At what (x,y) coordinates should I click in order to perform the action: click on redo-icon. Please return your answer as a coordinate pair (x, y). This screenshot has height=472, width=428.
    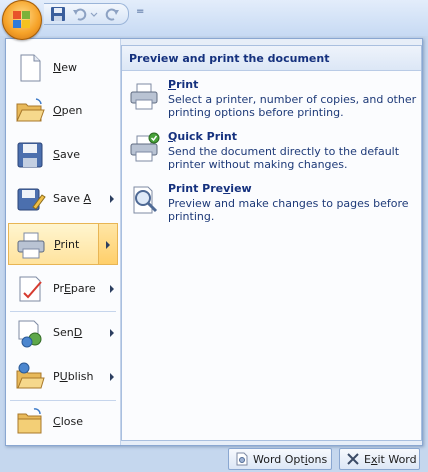
    Looking at the image, I should click on (112, 14).